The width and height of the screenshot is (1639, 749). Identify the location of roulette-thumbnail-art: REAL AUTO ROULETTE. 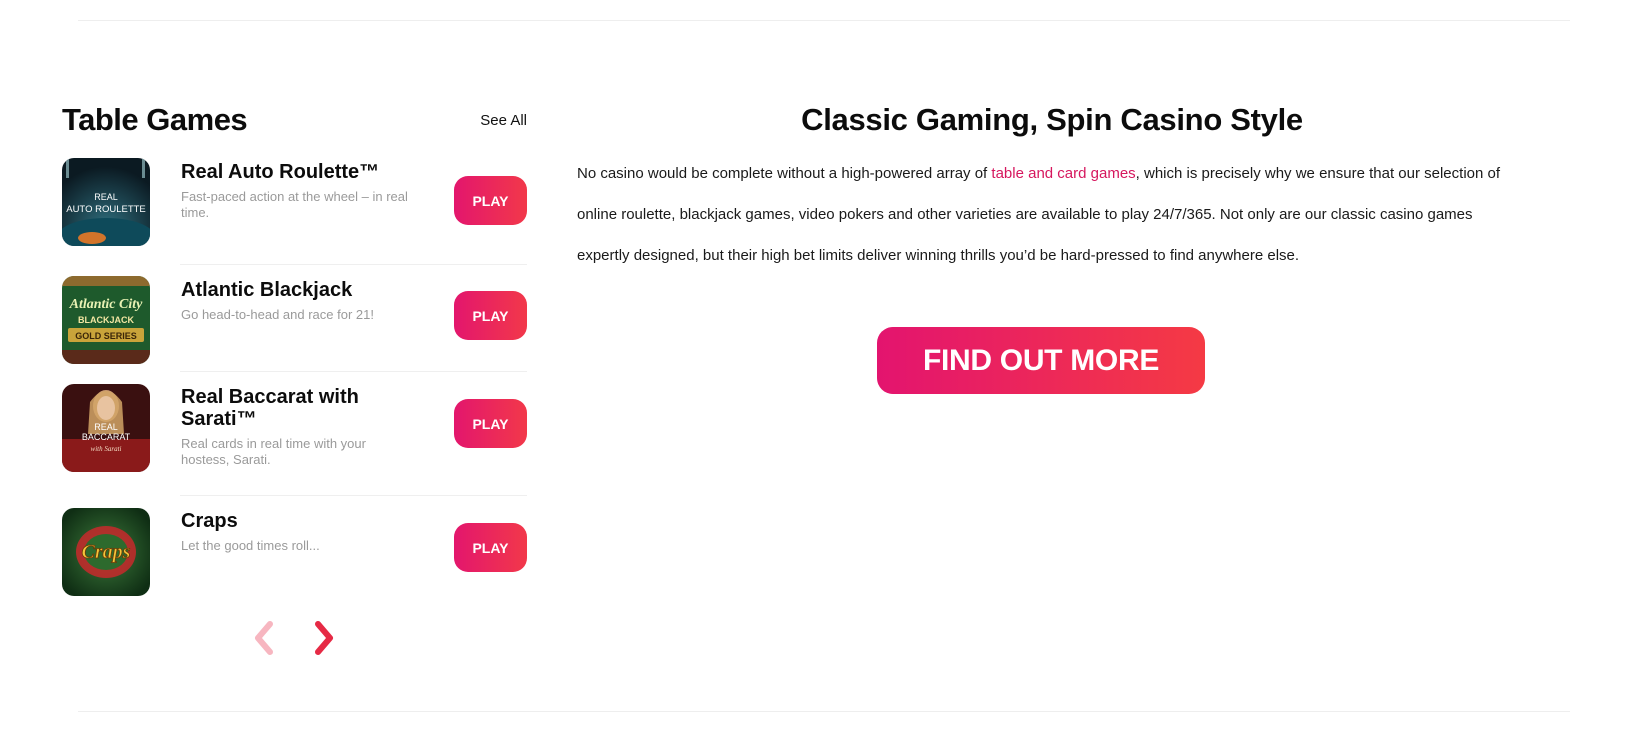
(106, 202).